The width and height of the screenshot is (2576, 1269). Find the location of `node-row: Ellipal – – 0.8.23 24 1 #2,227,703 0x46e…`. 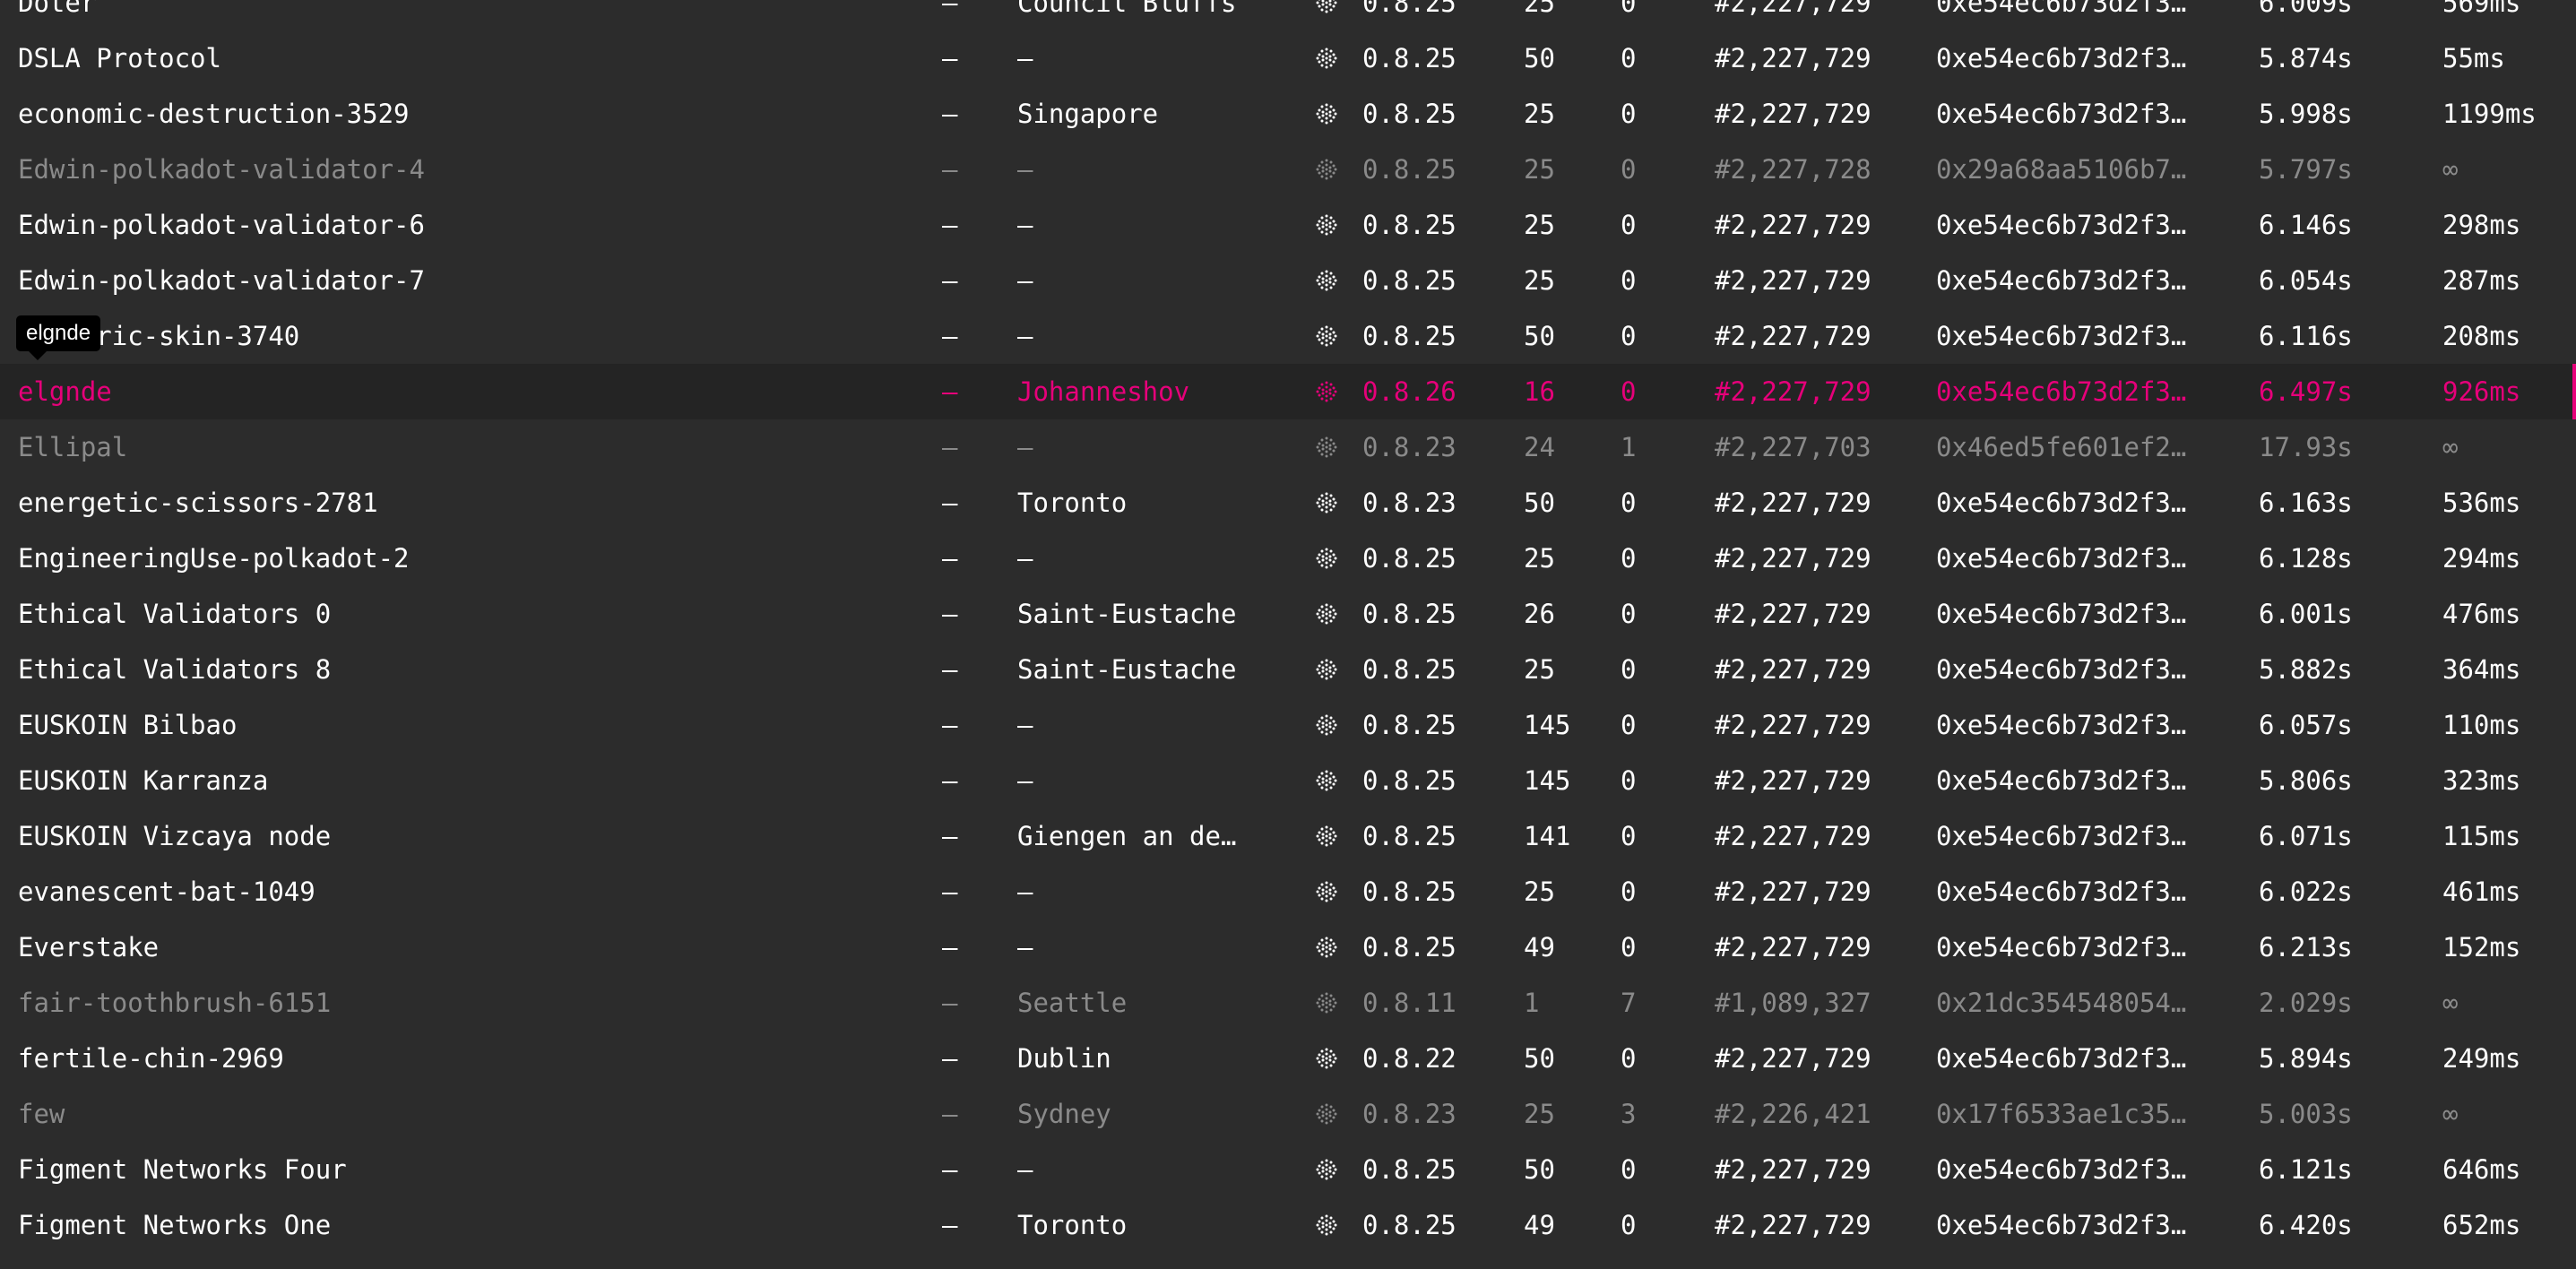

node-row: Ellipal – – 0.8.23 24 1 #2,227,703 0x46e… is located at coordinates (1288, 447).